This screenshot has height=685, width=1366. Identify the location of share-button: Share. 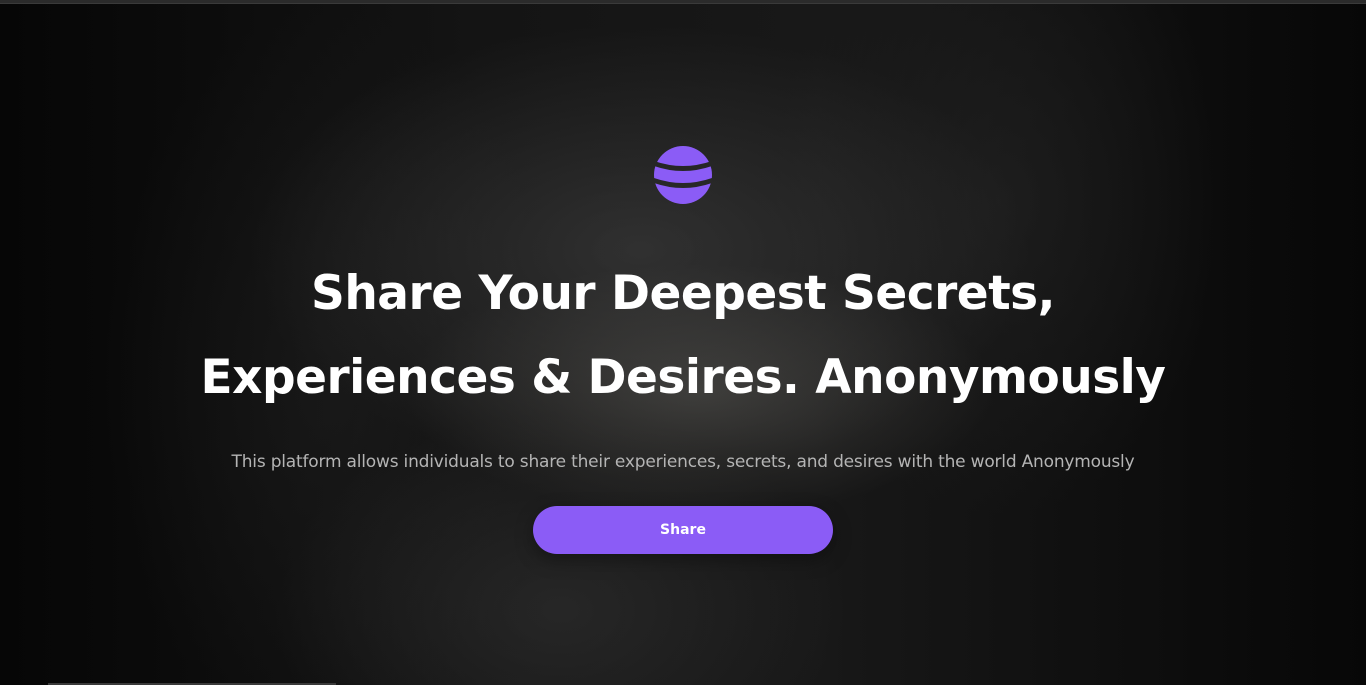
(683, 530).